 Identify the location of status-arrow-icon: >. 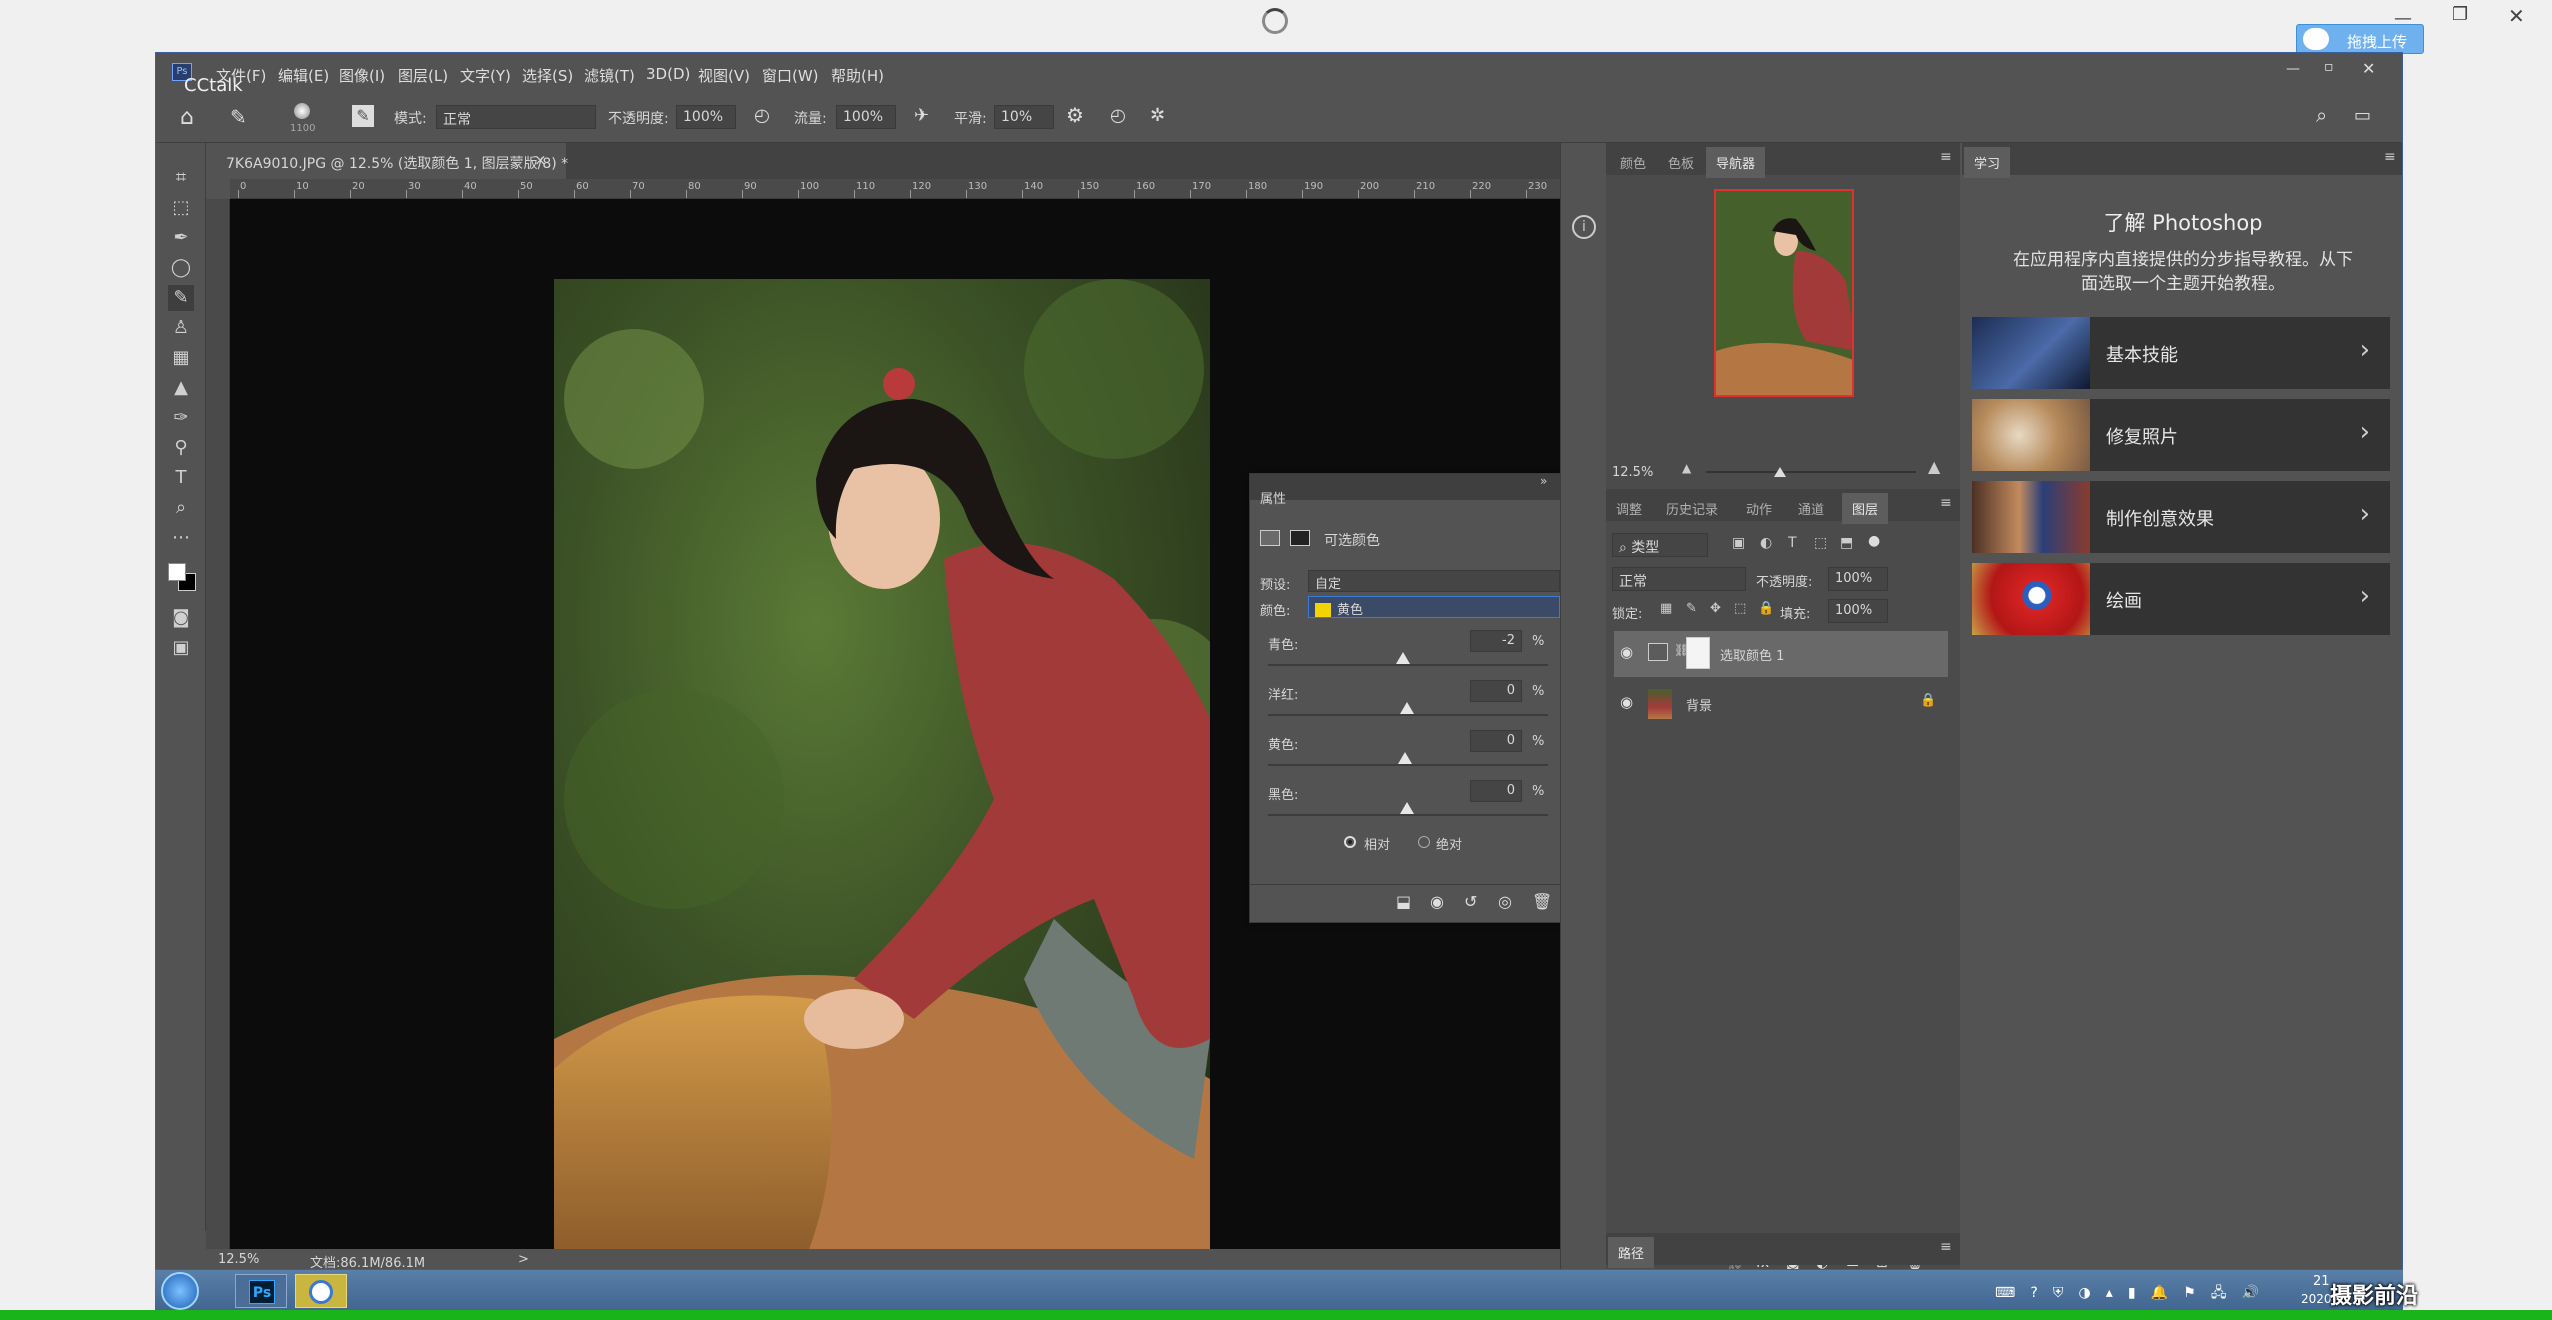
(523, 1259).